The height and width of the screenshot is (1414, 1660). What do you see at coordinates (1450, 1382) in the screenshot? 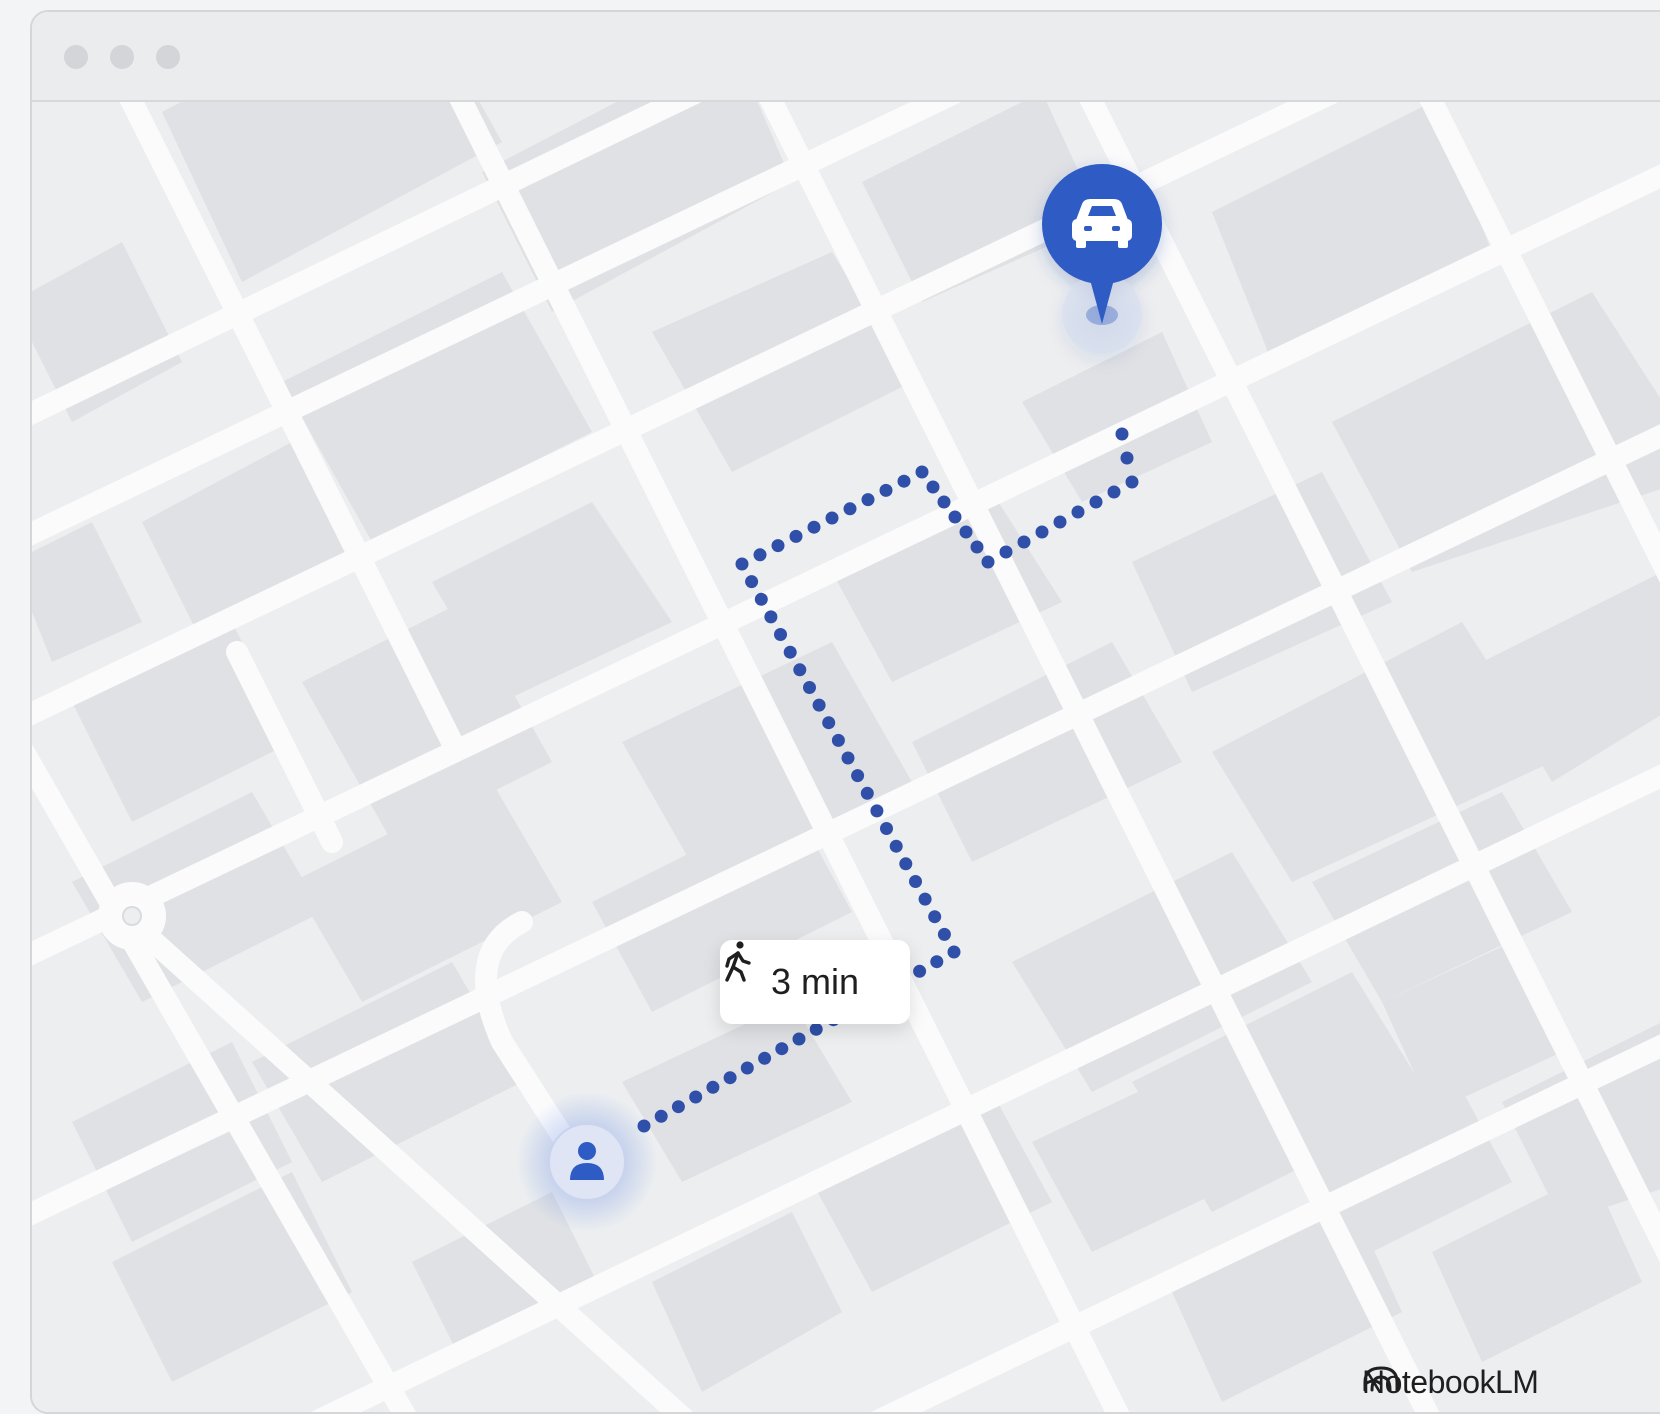
I see `brand-watermark: NotebookLM` at bounding box center [1450, 1382].